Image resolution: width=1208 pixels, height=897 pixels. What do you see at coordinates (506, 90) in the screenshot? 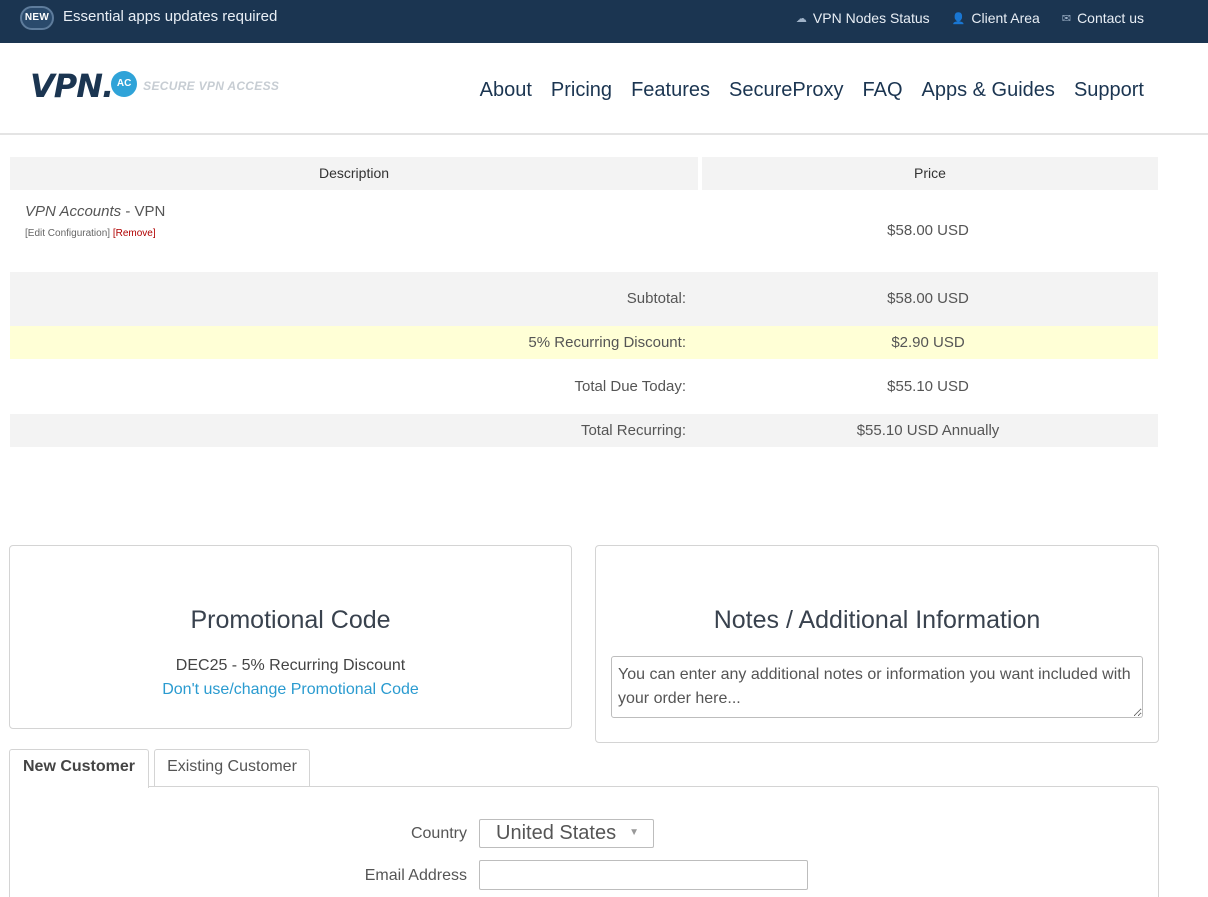
I see `nav-about: About` at bounding box center [506, 90].